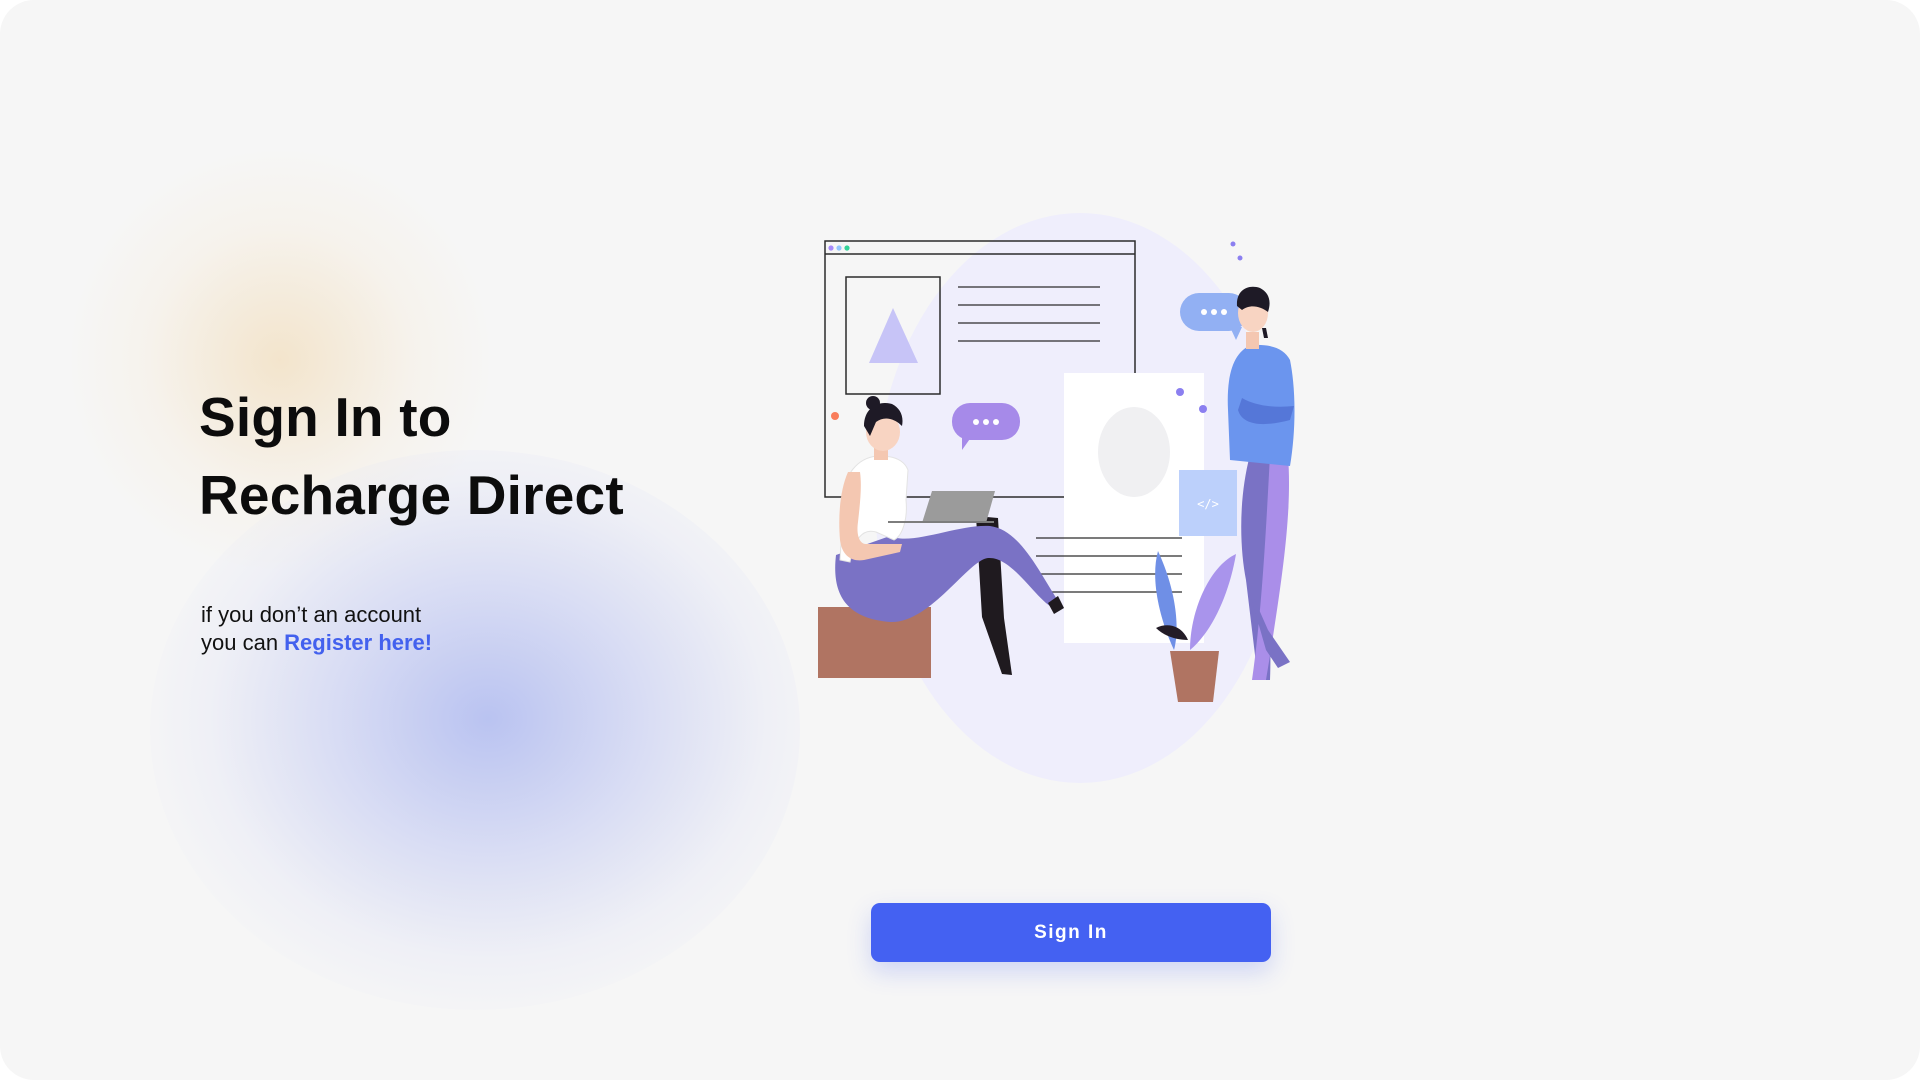  Describe the element at coordinates (358, 642) in the screenshot. I see `register-link: Register here!` at that location.